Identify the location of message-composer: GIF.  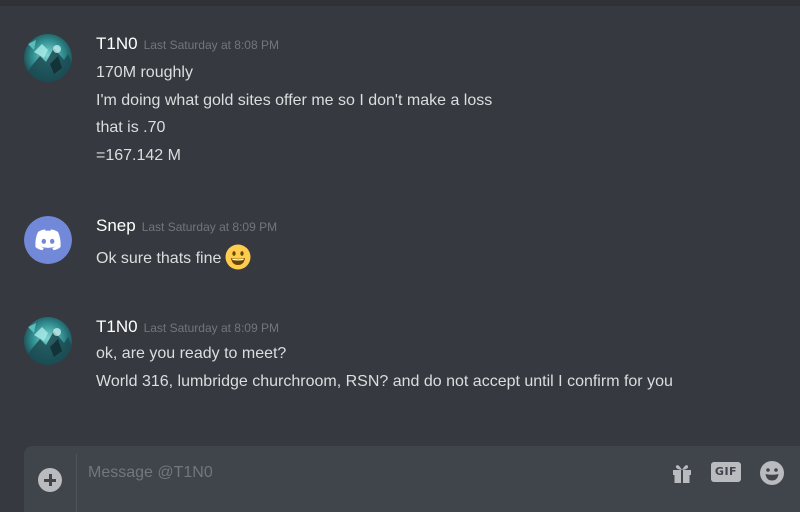
(412, 479).